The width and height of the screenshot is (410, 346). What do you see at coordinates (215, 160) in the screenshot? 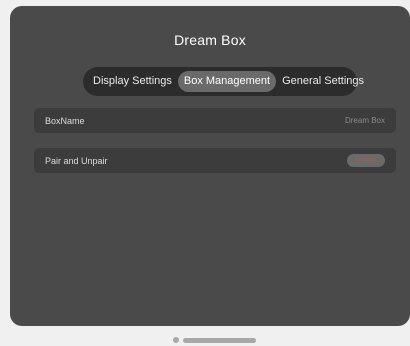
I see `pair-unpair-row: Pair and Unpair Unpair` at bounding box center [215, 160].